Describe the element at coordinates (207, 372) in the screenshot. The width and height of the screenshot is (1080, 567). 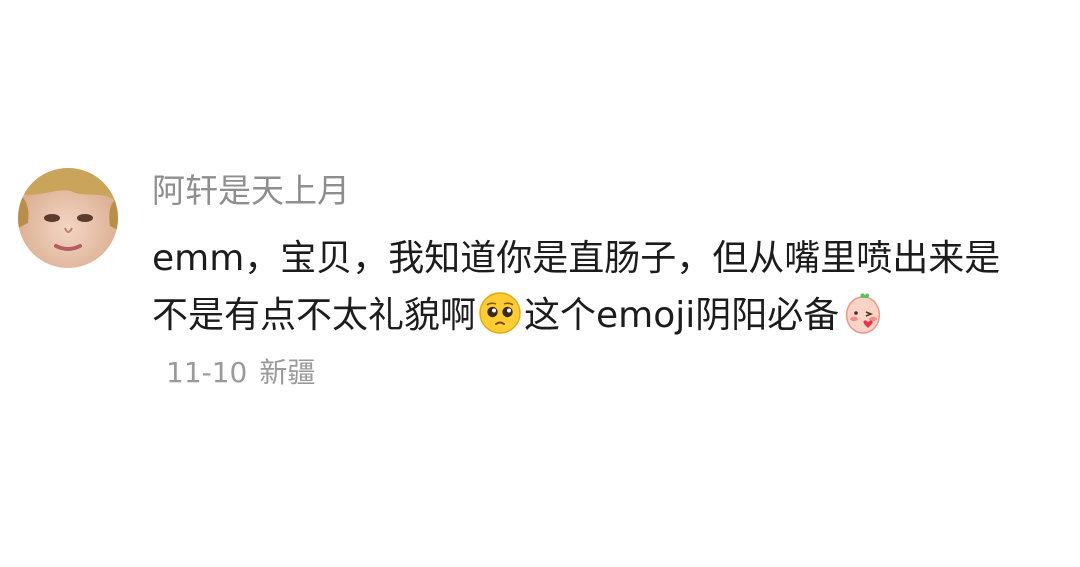
I see `comment-date: 11-10` at that location.